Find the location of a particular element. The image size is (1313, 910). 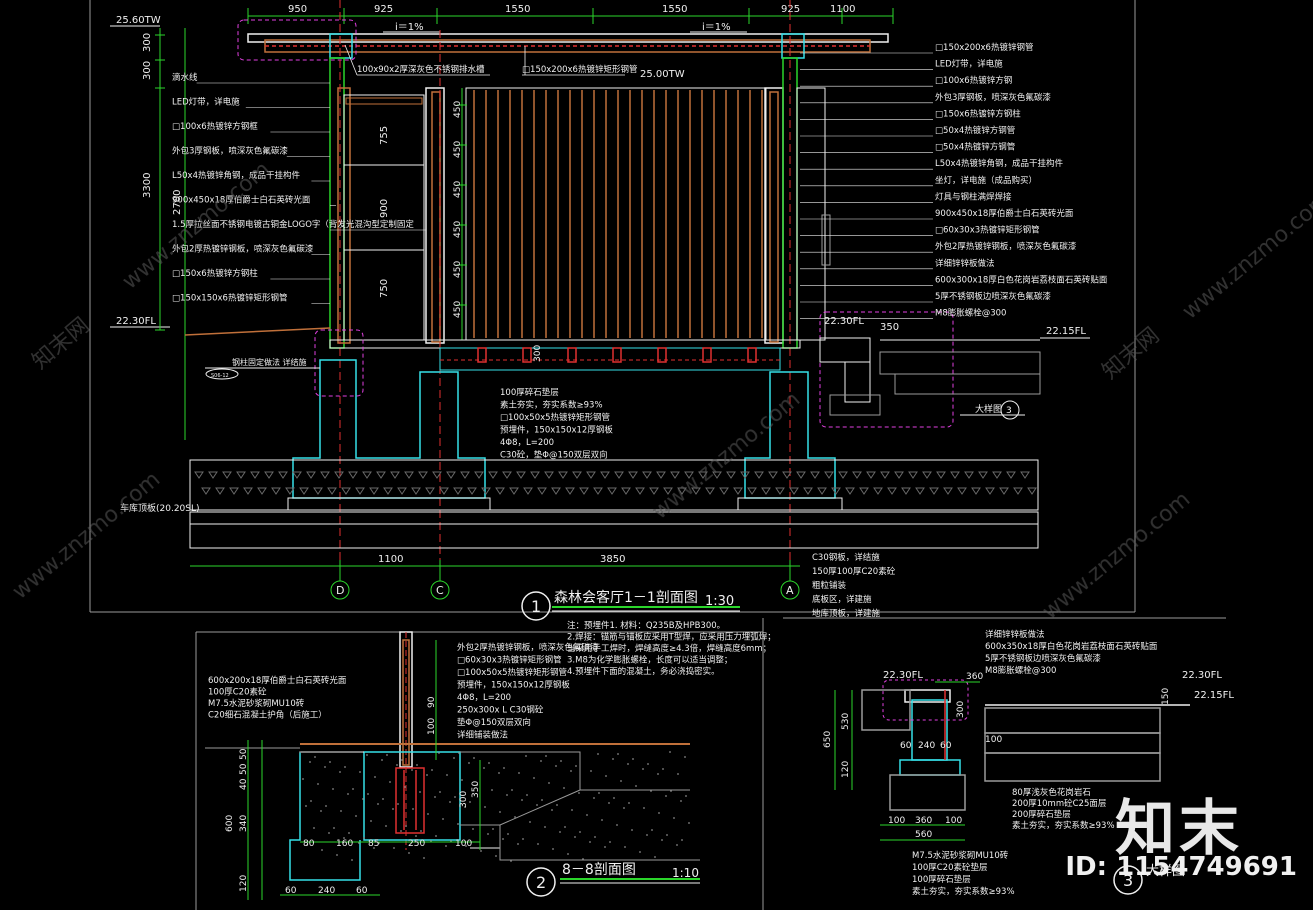

bottom-dim-1: 1100 is located at coordinates (390, 559).